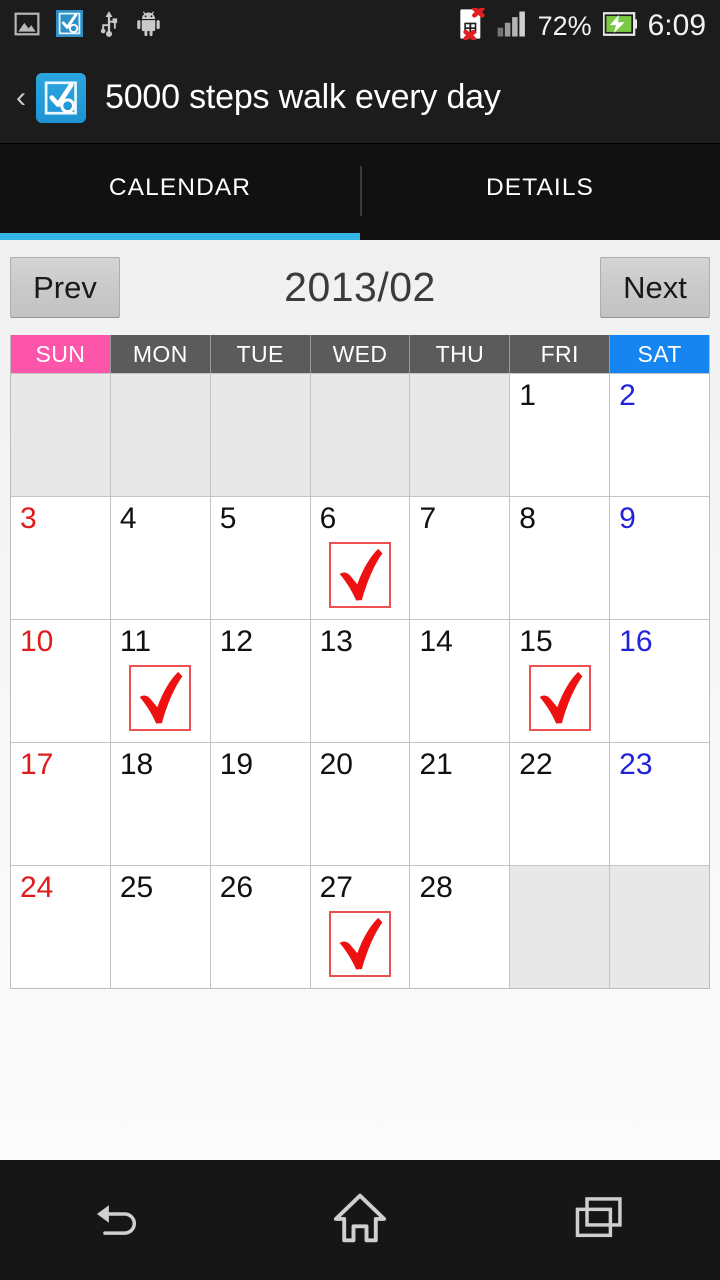 The height and width of the screenshot is (1280, 720). I want to click on day-number: 5, so click(228, 518).